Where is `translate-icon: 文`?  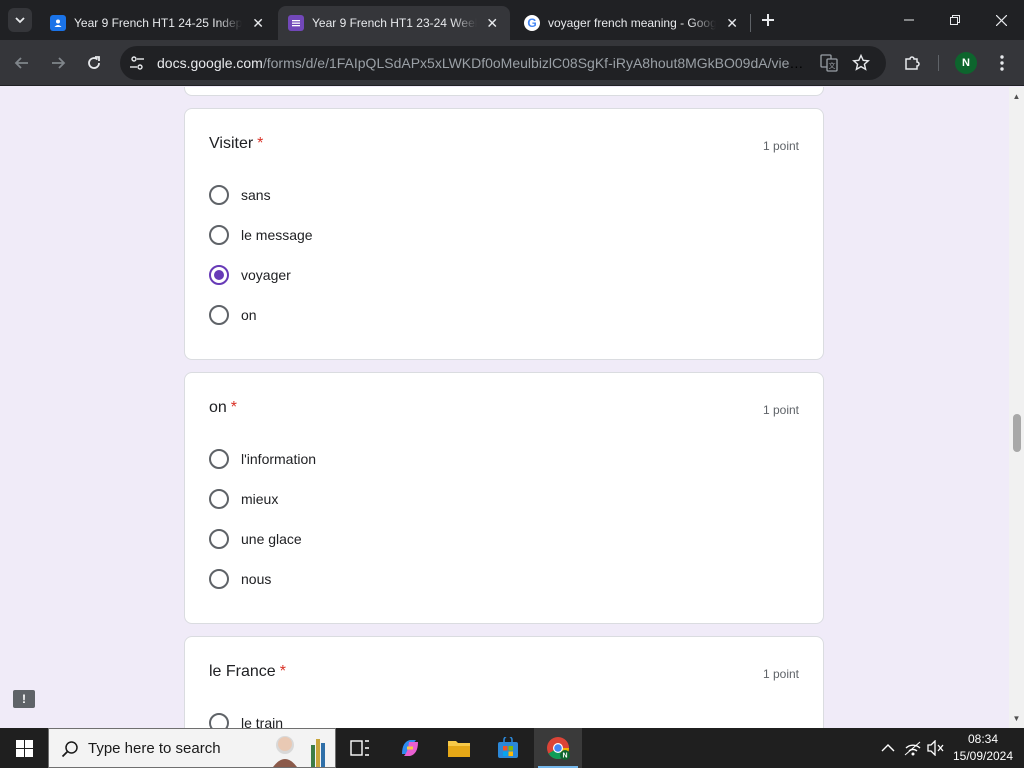
translate-icon: 文 is located at coordinates (829, 65).